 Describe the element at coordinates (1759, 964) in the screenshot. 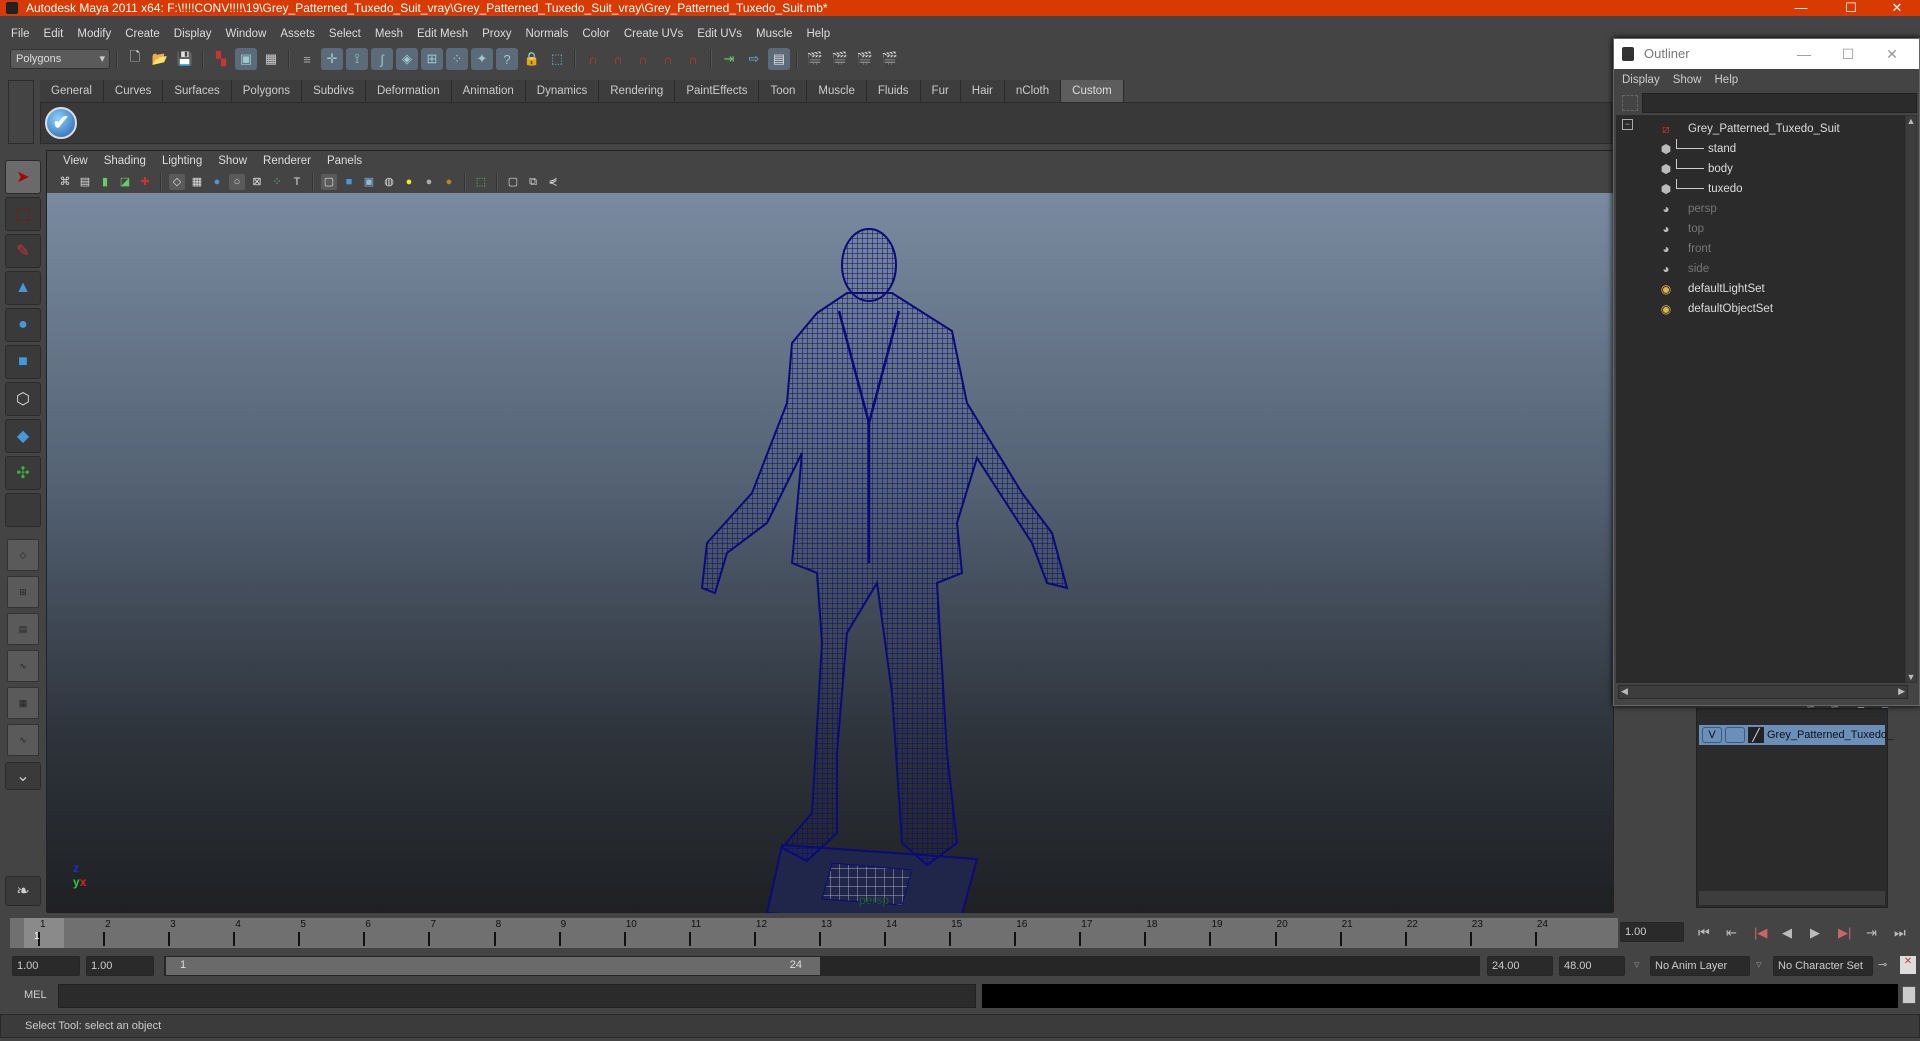

I see `character-set-dropdown-icon: ▿` at that location.